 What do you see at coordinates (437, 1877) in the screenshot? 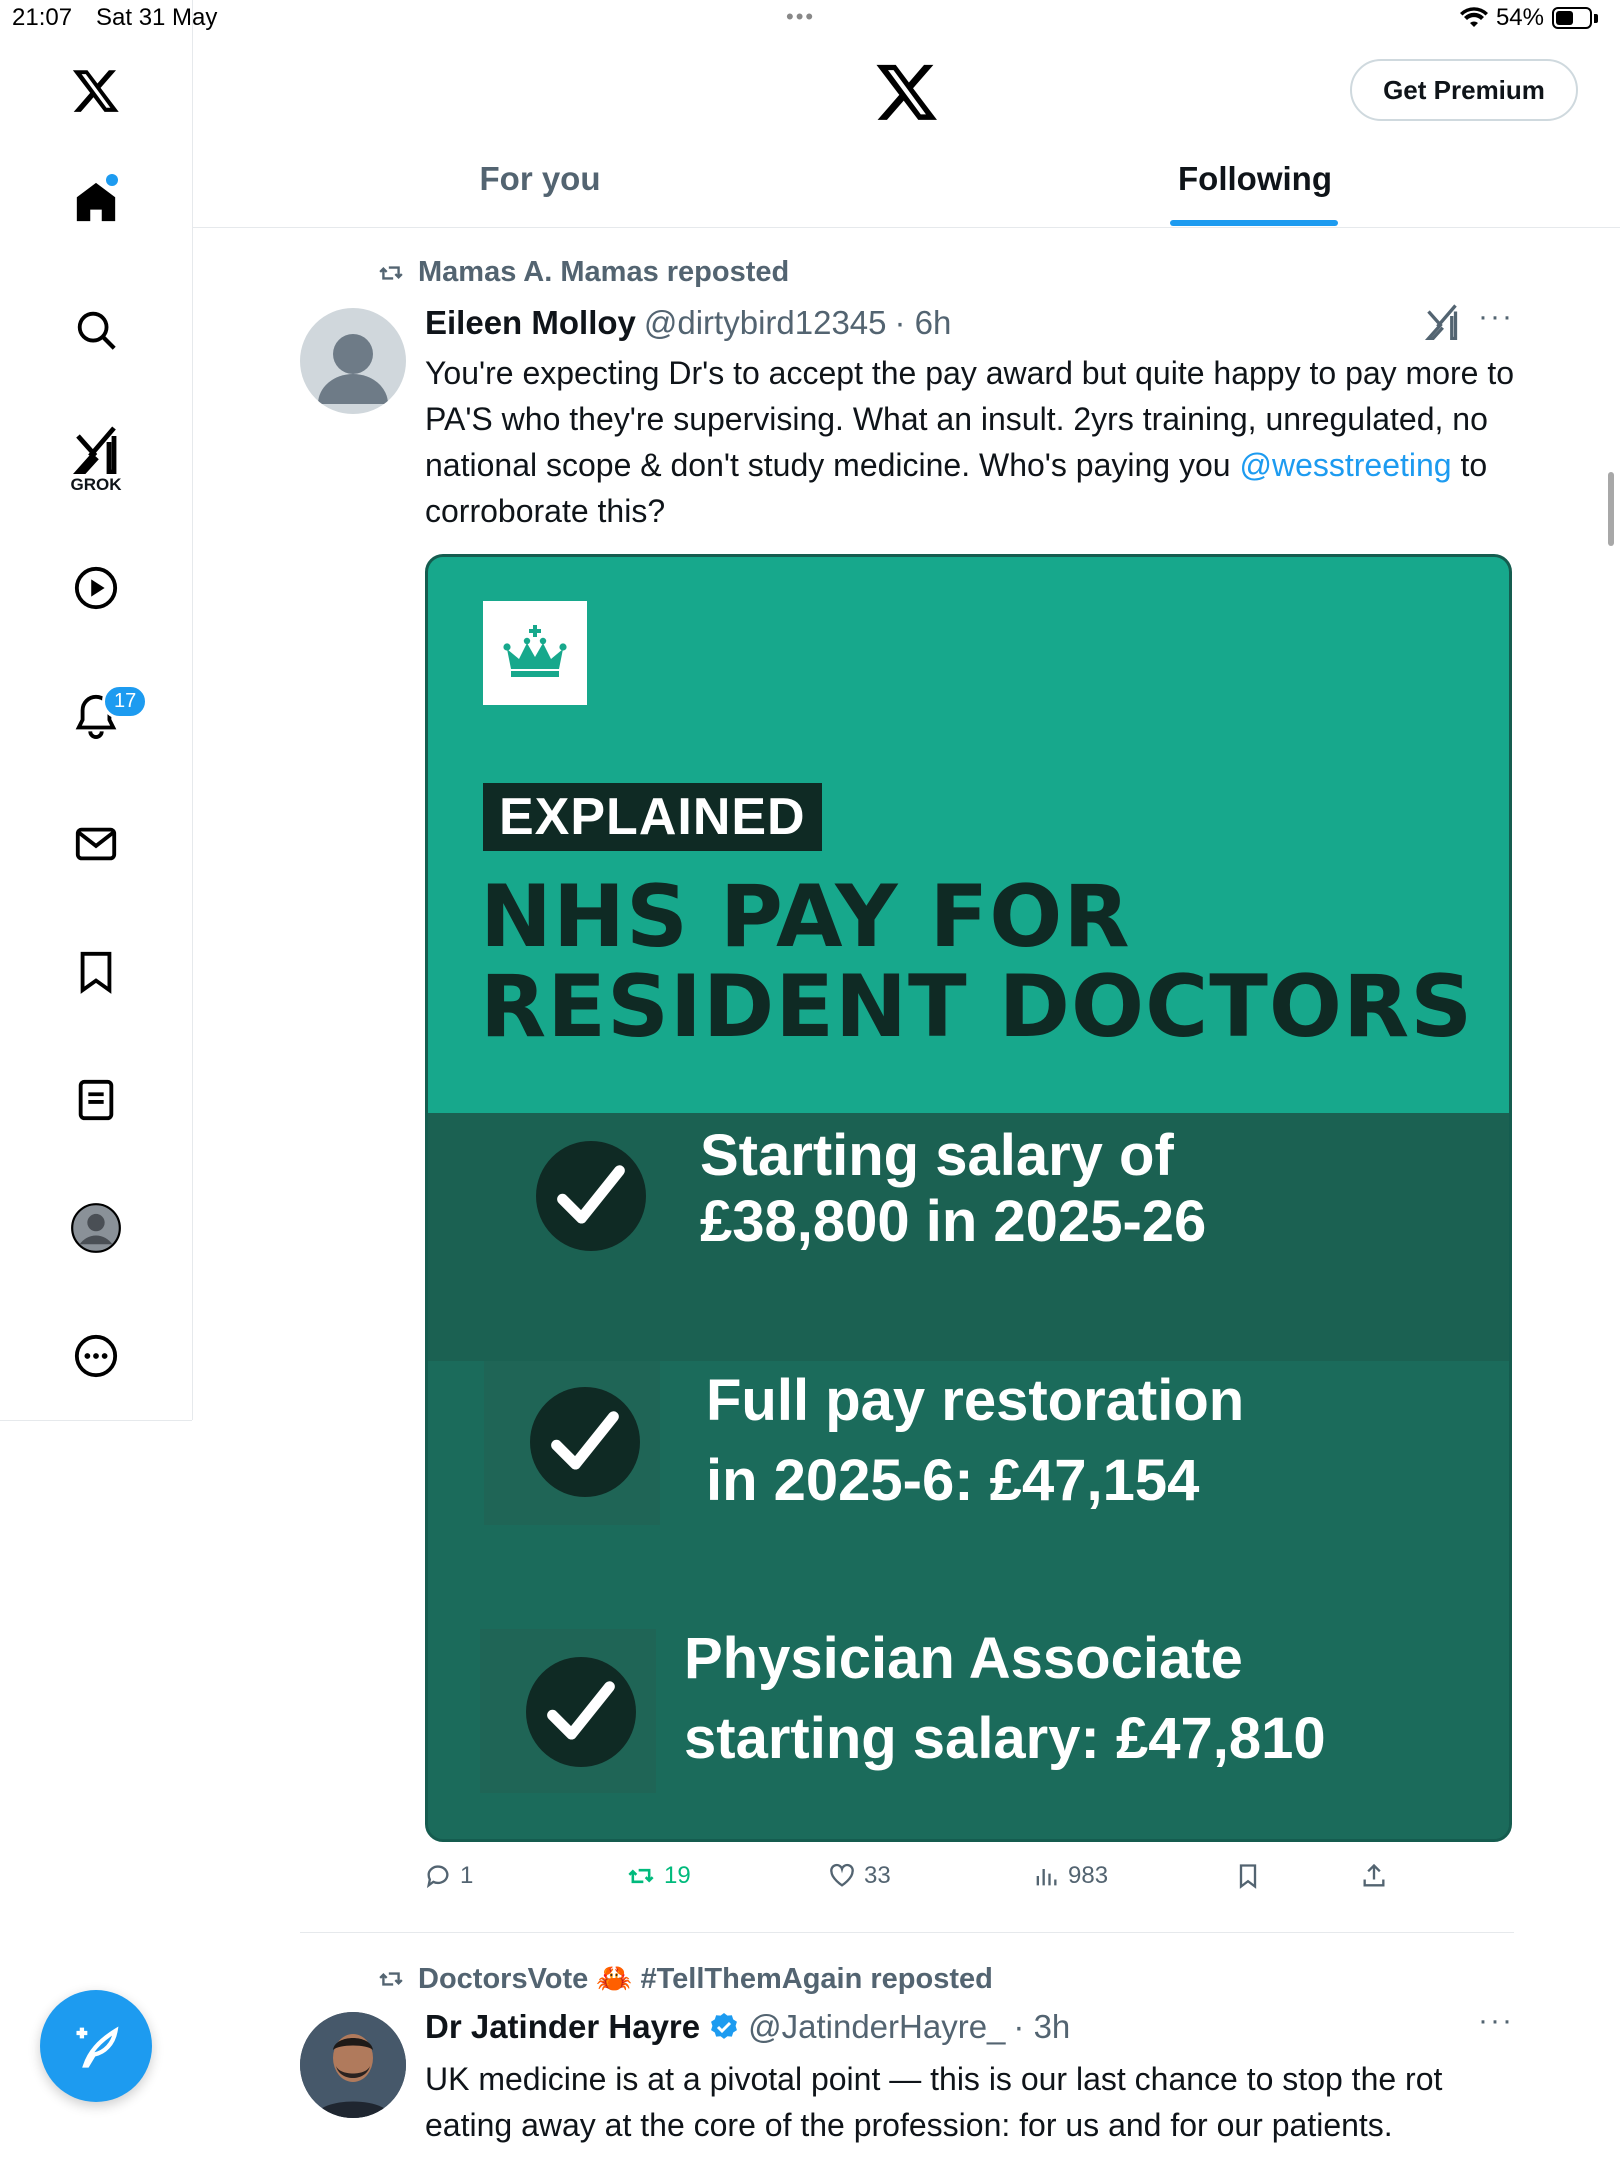
I see `reply-icon` at bounding box center [437, 1877].